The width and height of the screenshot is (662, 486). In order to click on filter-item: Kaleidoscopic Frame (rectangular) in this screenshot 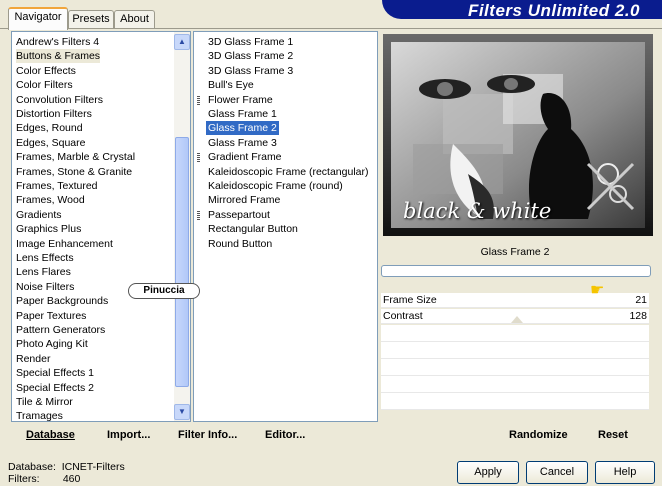, I will do `click(288, 172)`.